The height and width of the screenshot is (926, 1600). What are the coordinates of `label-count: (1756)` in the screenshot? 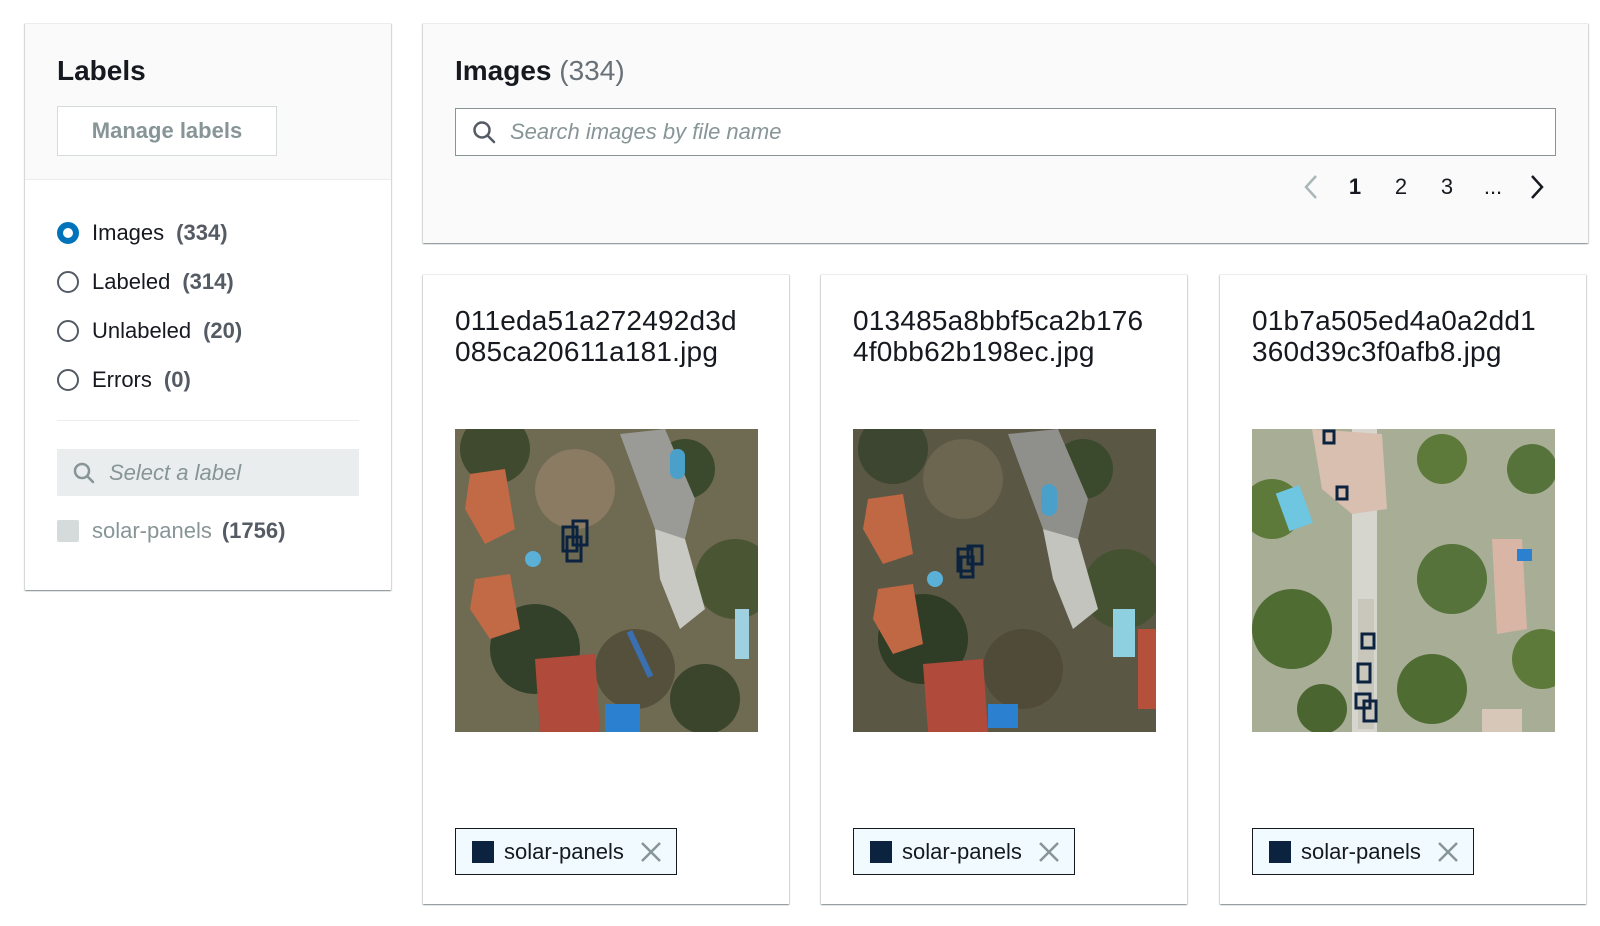 It's located at (253, 530).